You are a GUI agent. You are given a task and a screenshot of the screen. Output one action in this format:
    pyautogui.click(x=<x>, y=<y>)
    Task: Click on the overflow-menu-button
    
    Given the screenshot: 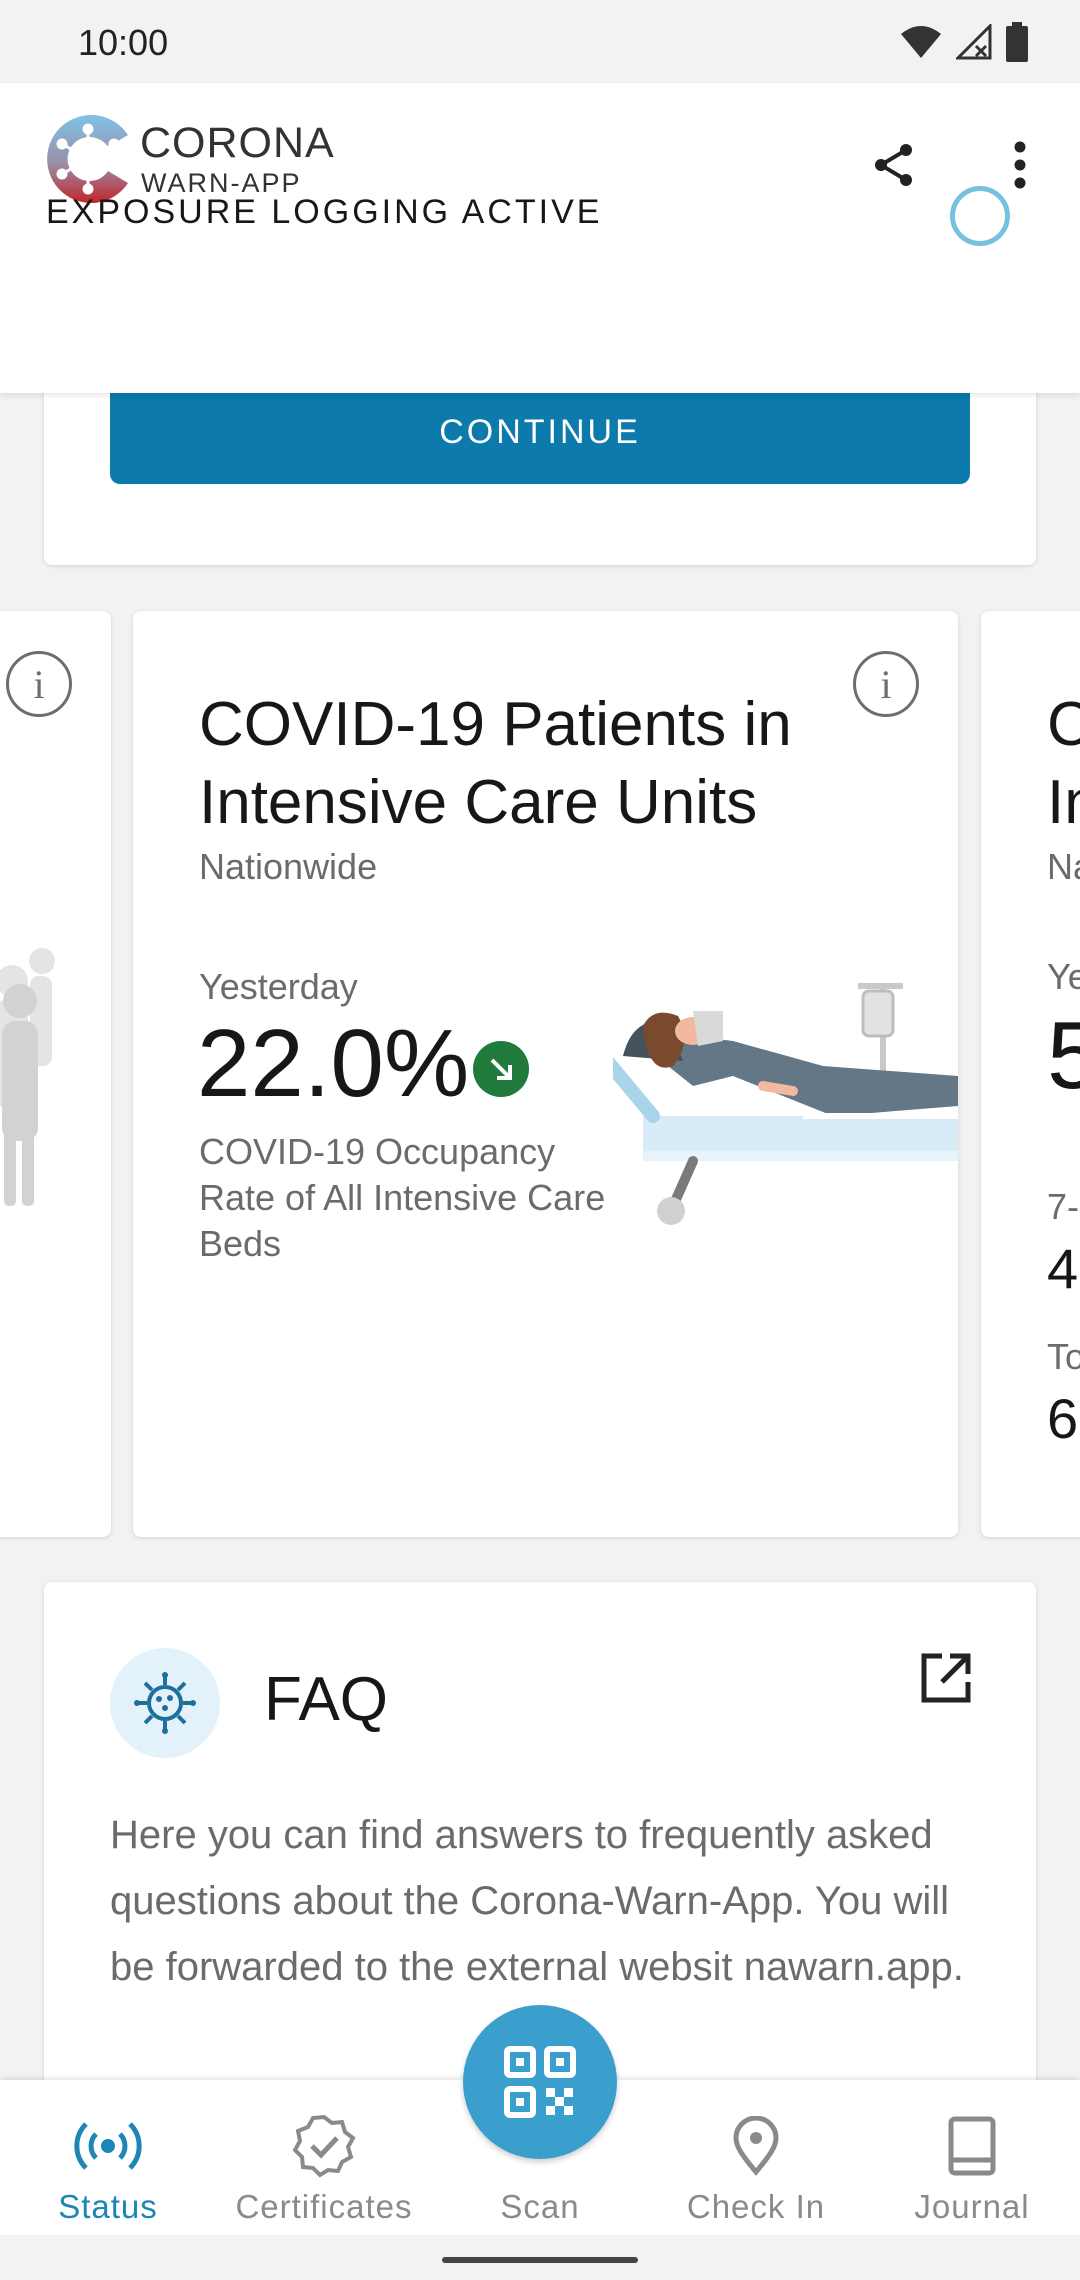 What is the action you would take?
    pyautogui.click(x=1020, y=165)
    